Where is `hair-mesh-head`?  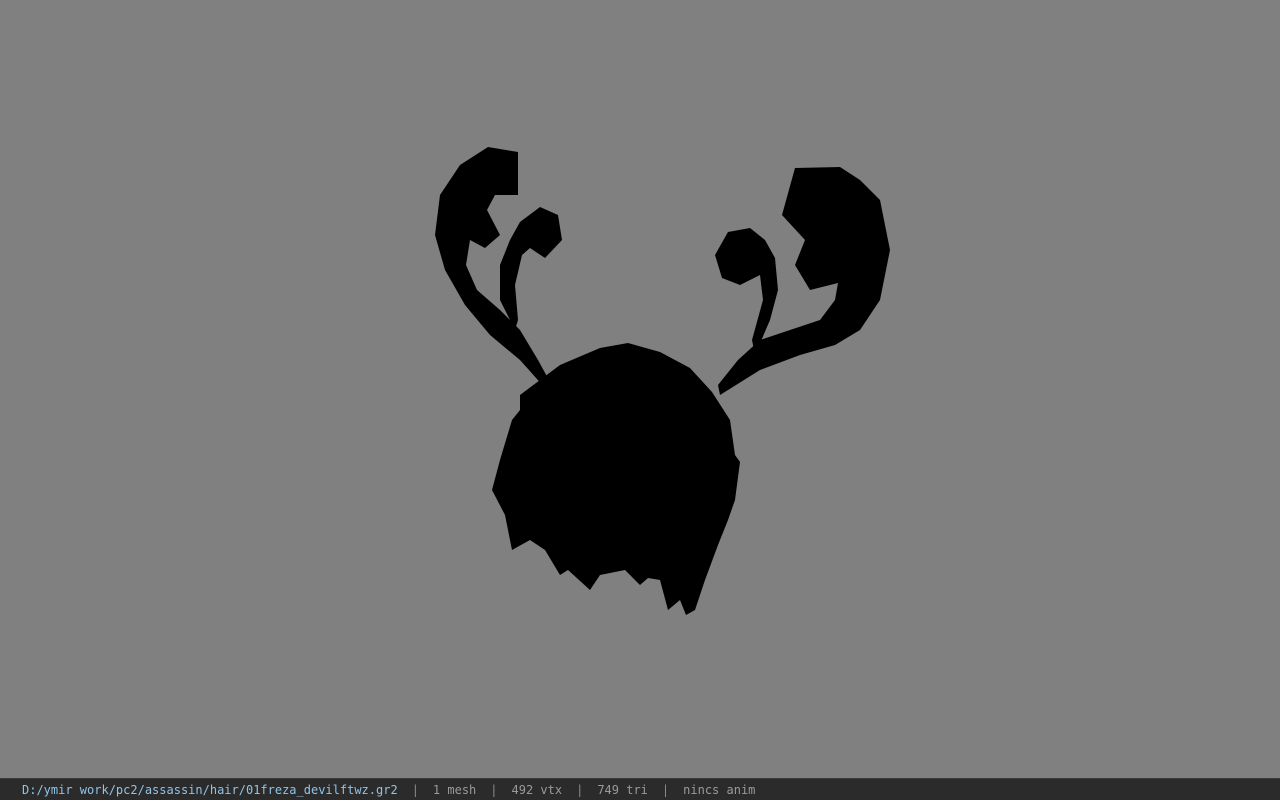 hair-mesh-head is located at coordinates (616, 479).